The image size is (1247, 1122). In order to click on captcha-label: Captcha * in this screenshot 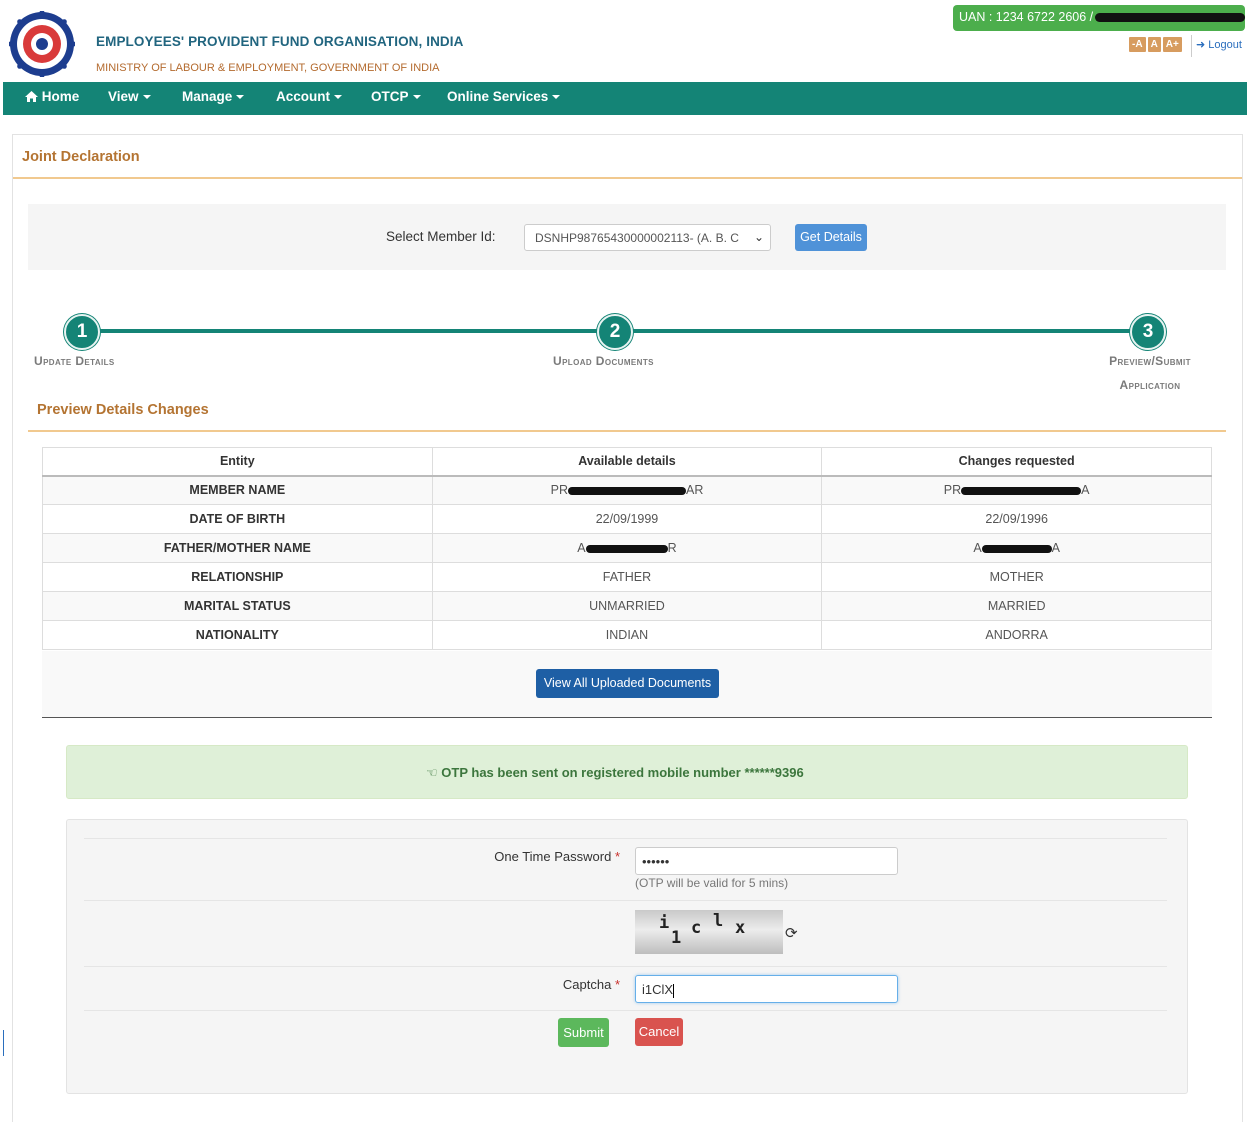, I will do `click(530, 984)`.